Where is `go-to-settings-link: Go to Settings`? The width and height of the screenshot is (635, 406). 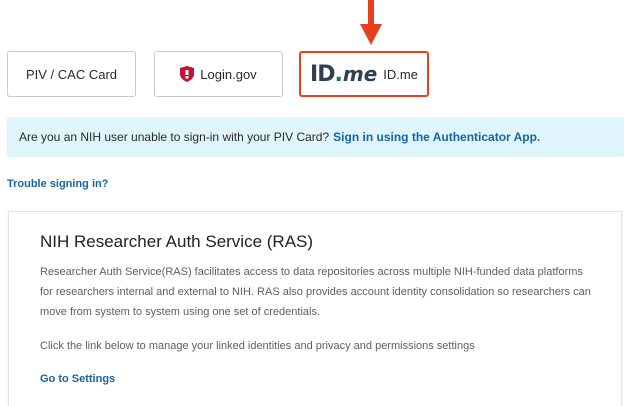 go-to-settings-link: Go to Settings is located at coordinates (77, 379).